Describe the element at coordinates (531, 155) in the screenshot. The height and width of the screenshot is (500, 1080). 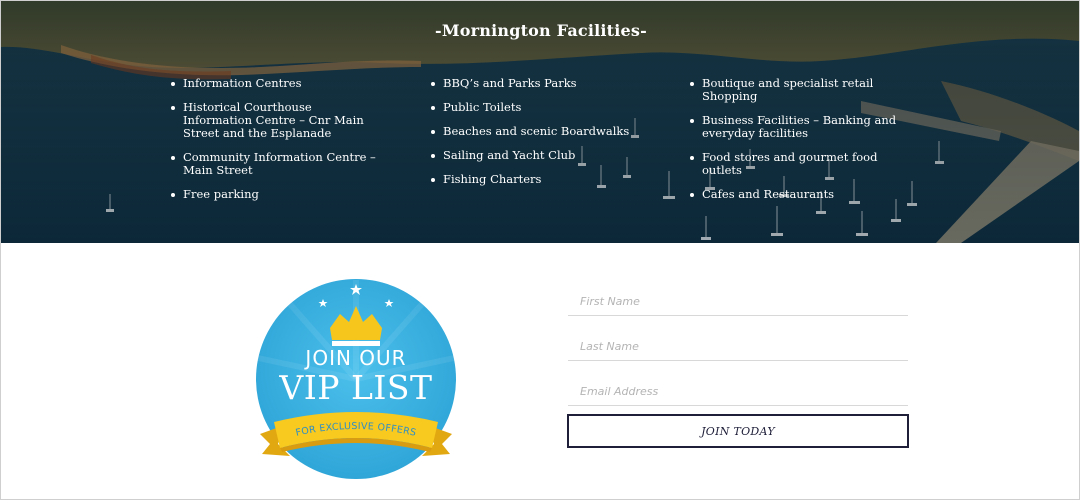
I see `facility-item: Sailing and Yacht Club` at that location.